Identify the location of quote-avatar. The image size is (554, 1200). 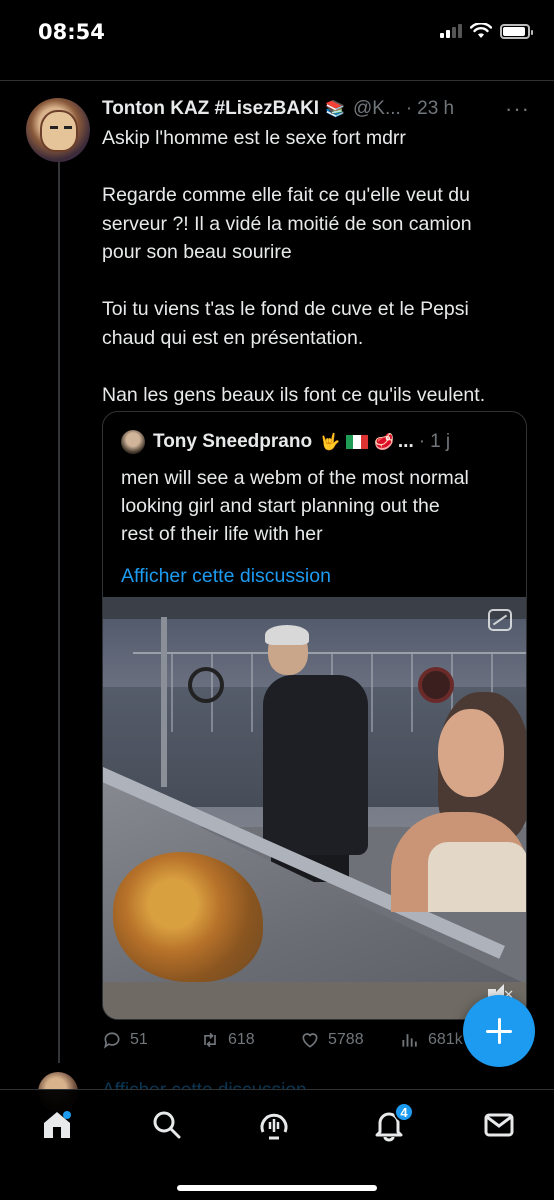
(133, 442).